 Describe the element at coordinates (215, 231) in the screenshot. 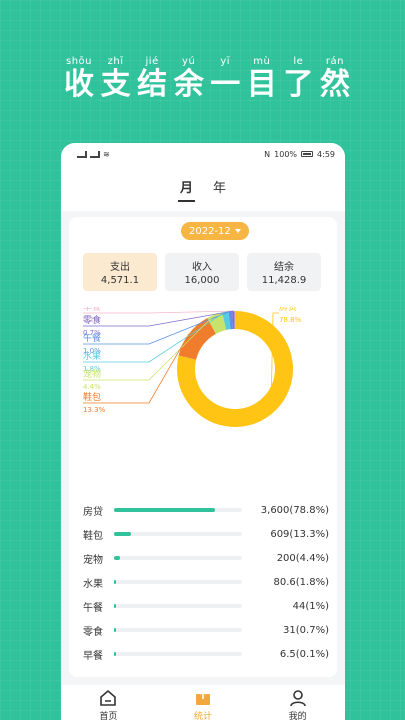

I see `date-selector: 2022-12` at that location.